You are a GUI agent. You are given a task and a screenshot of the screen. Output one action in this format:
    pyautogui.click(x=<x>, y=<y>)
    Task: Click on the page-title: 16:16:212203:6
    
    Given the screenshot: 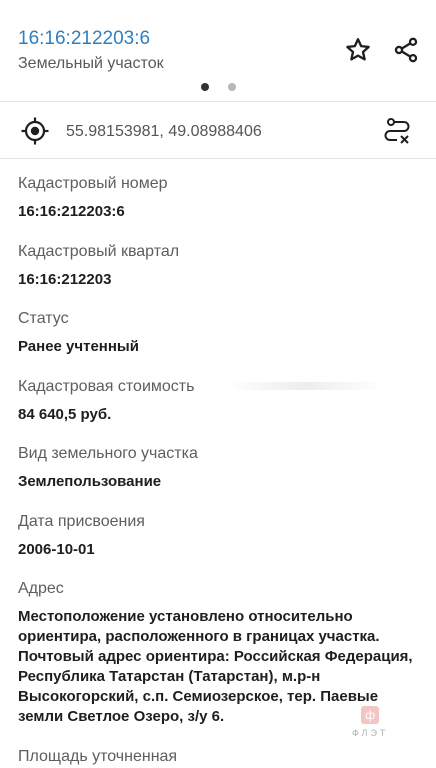 What is the action you would take?
    pyautogui.click(x=84, y=38)
    